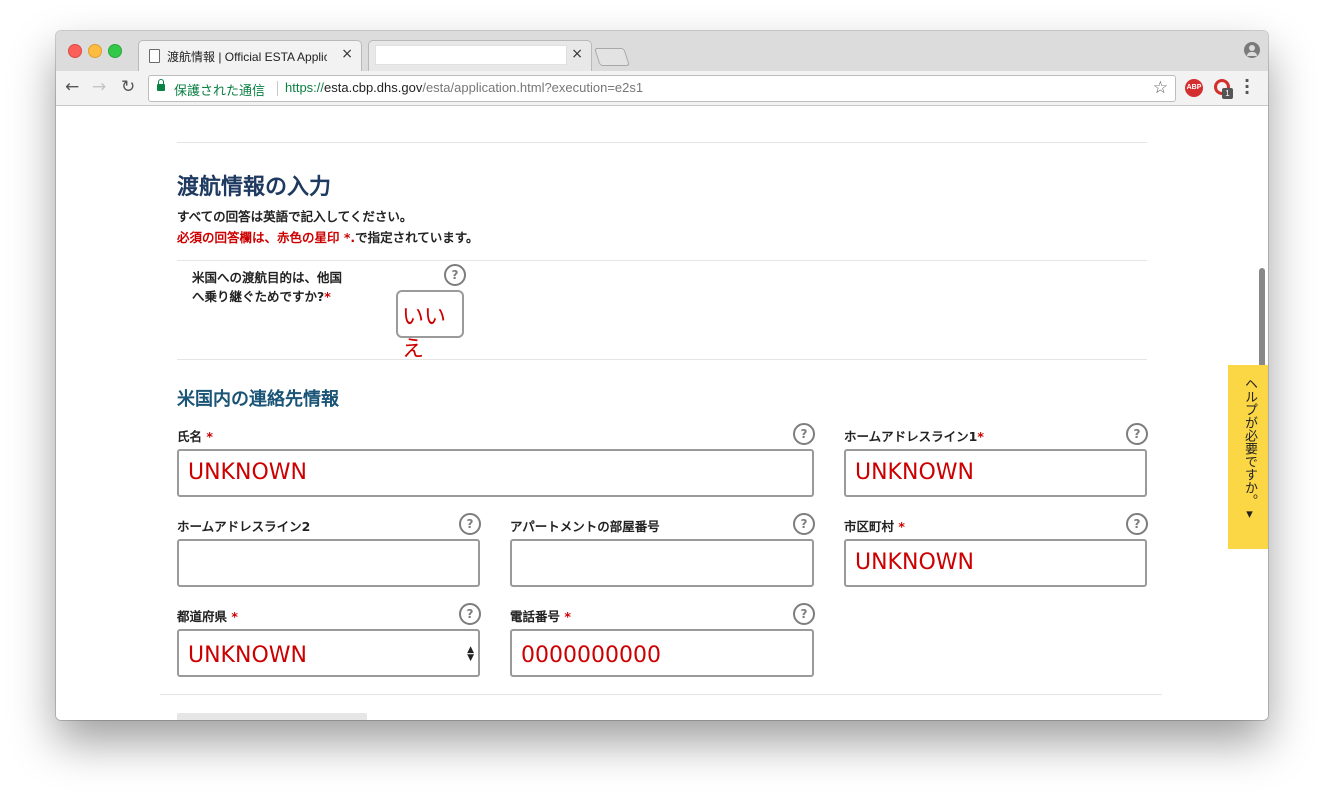 The height and width of the screenshot is (801, 1324). I want to click on address1-input: UNKNOWN, so click(995, 473).